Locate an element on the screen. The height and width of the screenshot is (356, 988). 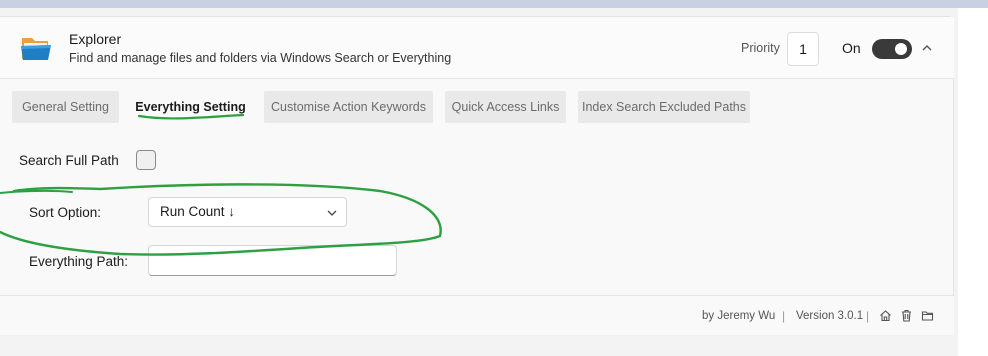
trash-icon is located at coordinates (906, 315).